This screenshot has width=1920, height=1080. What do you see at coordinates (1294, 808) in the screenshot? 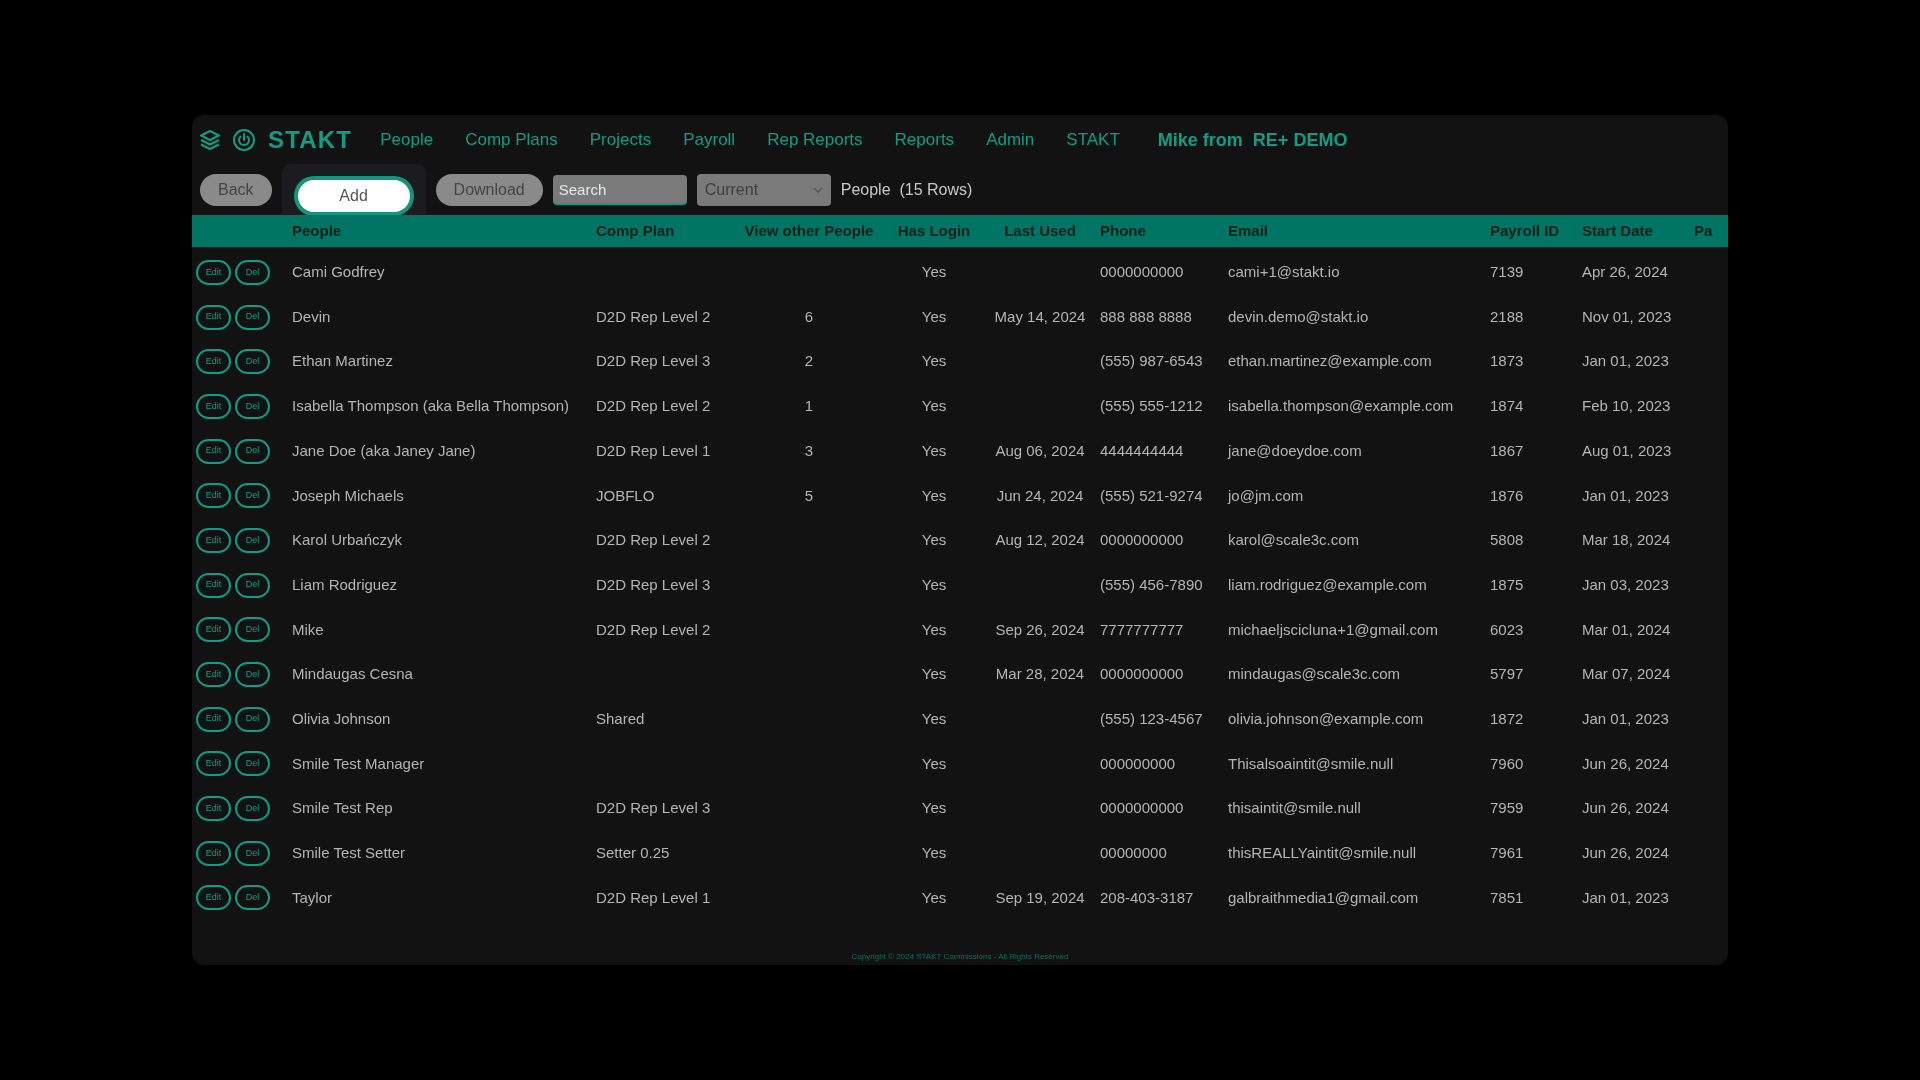
I see `table-cell: thisaintit@smile.null` at bounding box center [1294, 808].